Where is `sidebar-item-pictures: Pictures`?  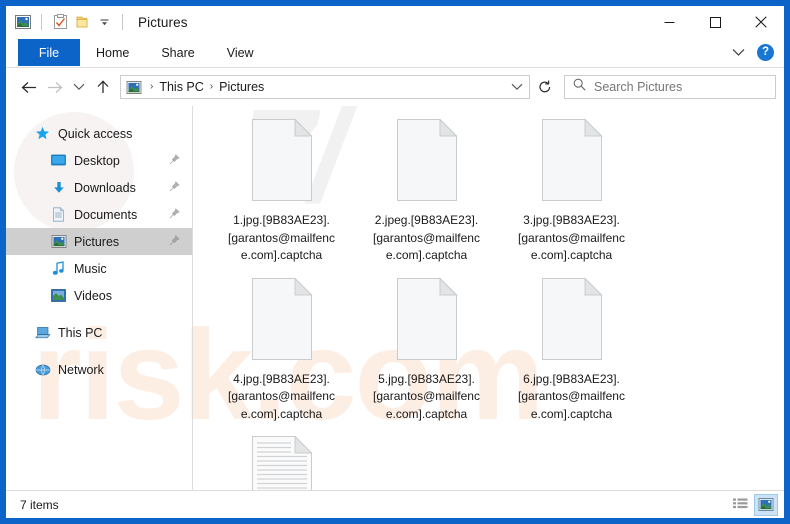
sidebar-item-pictures: Pictures is located at coordinates (99, 241).